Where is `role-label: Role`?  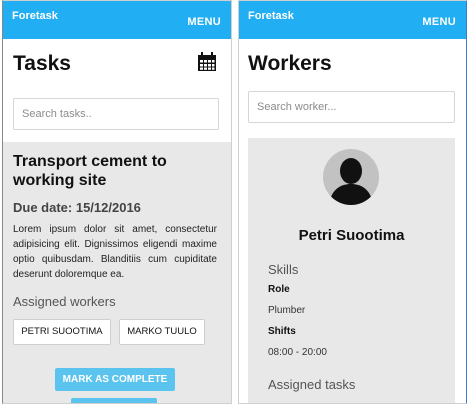
role-label: Role is located at coordinates (279, 289).